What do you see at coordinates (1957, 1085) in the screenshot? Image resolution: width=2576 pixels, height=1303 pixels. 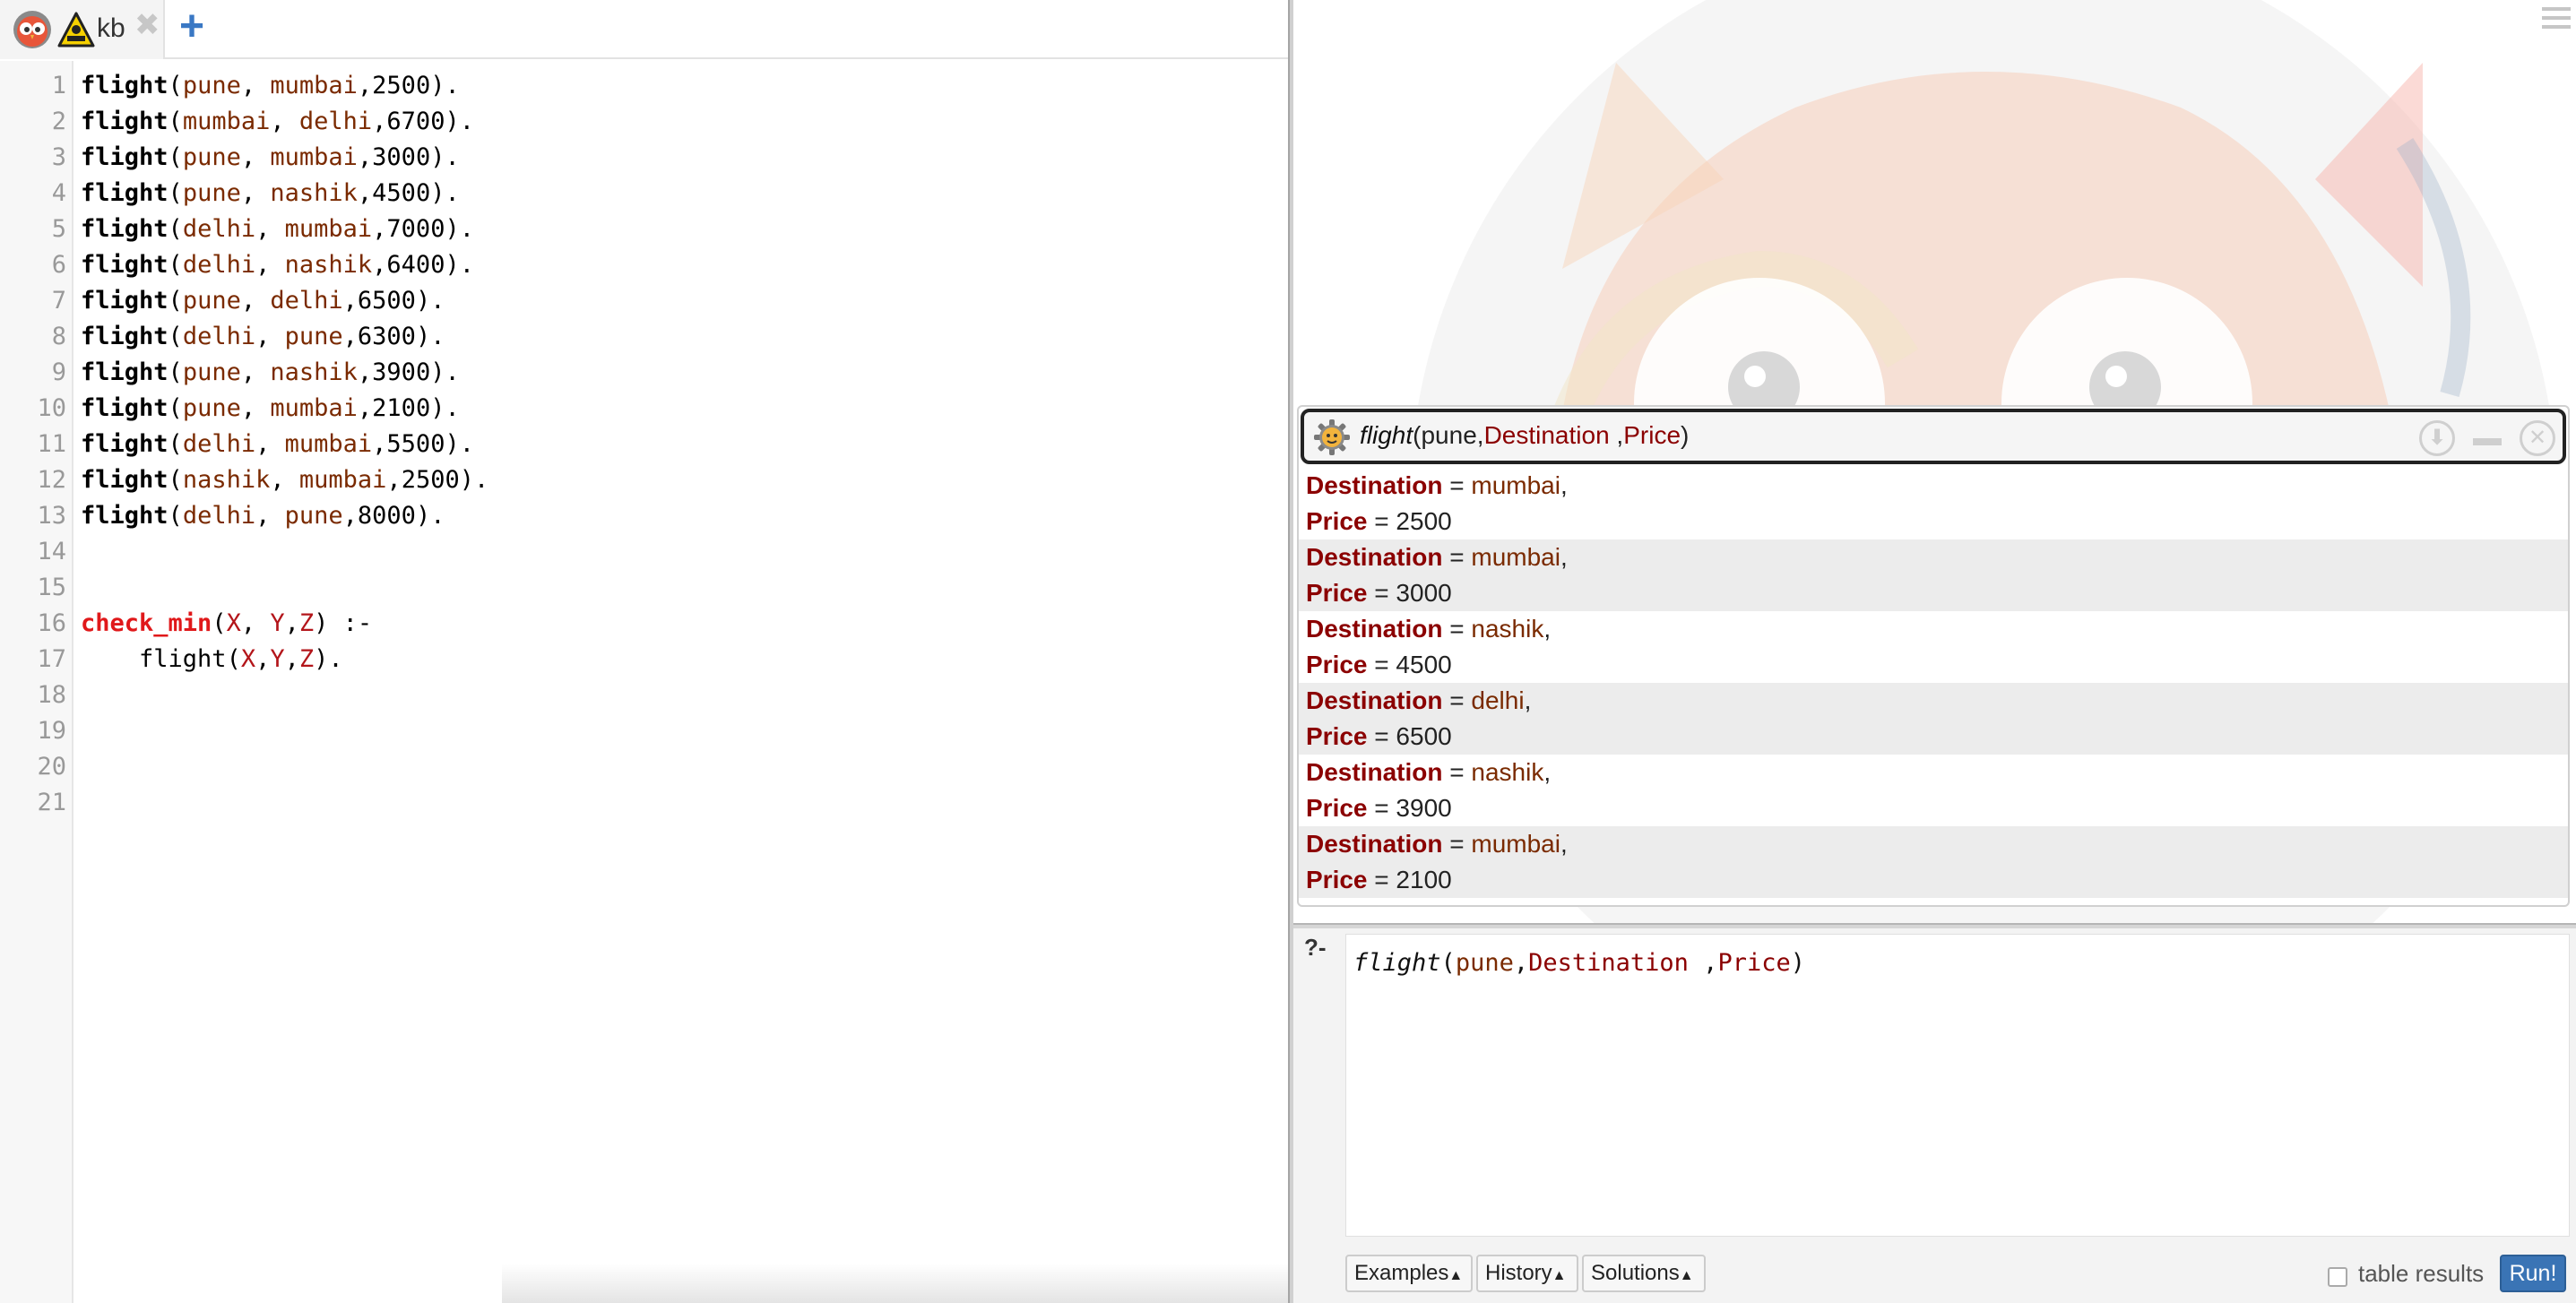 I see `query-editor: flight(pune,Destination ,Price)` at bounding box center [1957, 1085].